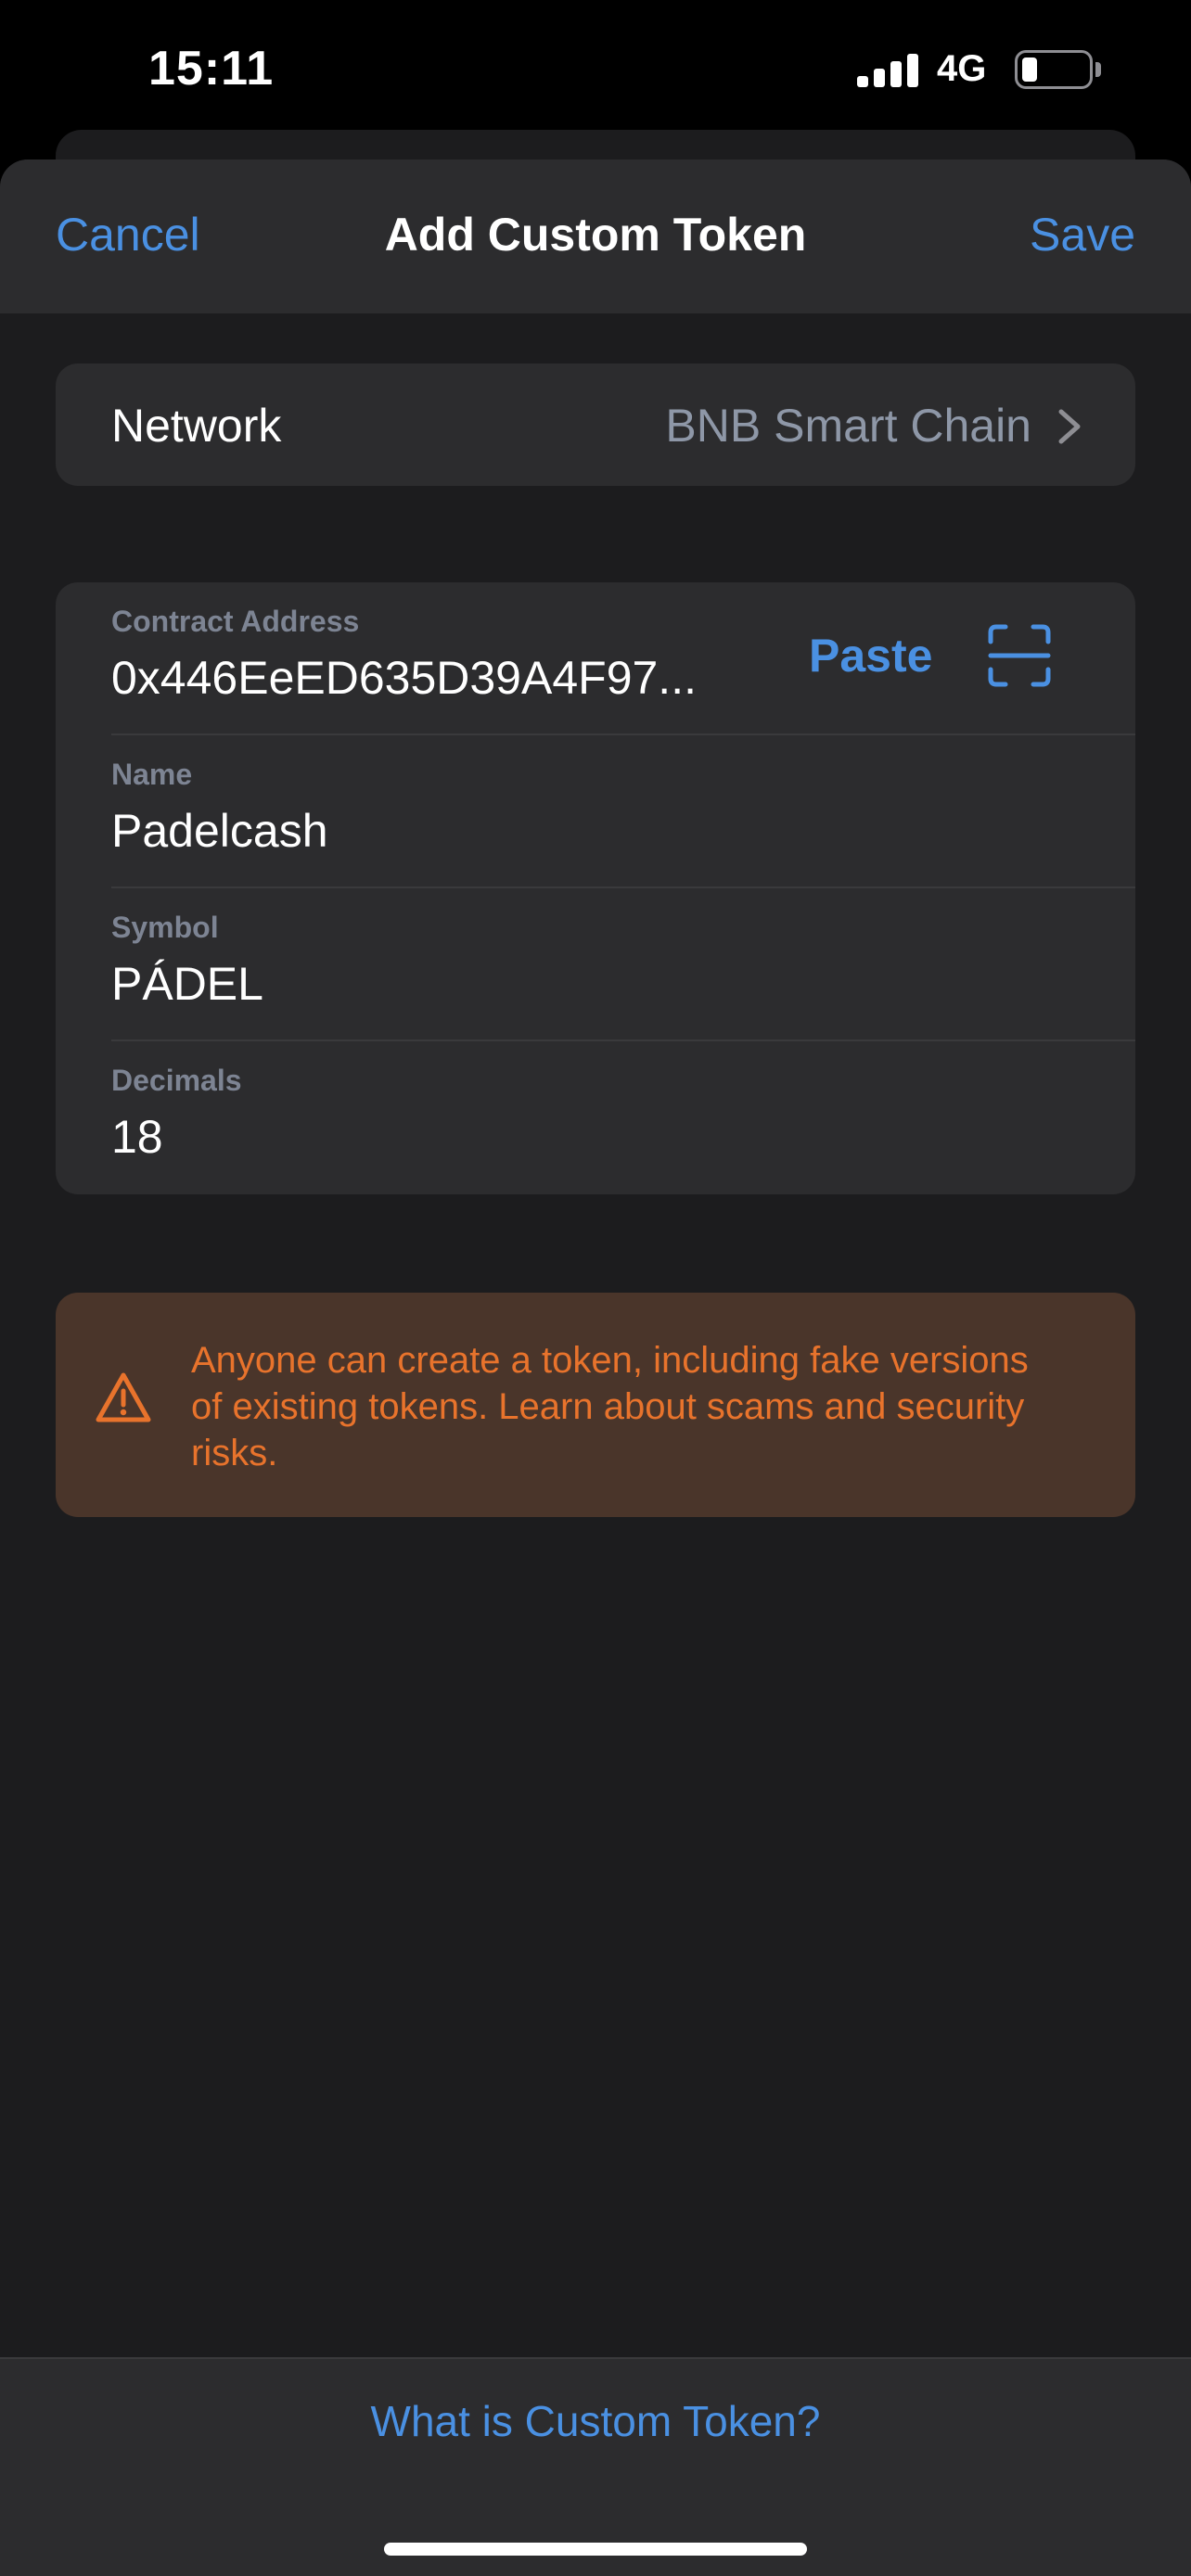 Image resolution: width=1191 pixels, height=2576 pixels. What do you see at coordinates (123, 1397) in the screenshot?
I see `warning-icon` at bounding box center [123, 1397].